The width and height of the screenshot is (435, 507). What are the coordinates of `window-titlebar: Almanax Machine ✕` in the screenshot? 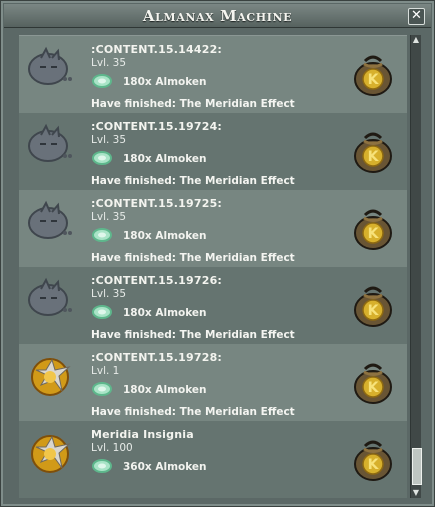 It's located at (217, 16).